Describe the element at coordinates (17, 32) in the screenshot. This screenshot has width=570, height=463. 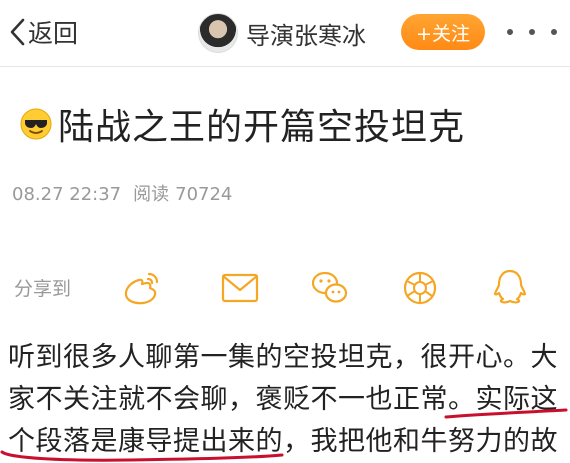
I see `chevron-left-icon` at that location.